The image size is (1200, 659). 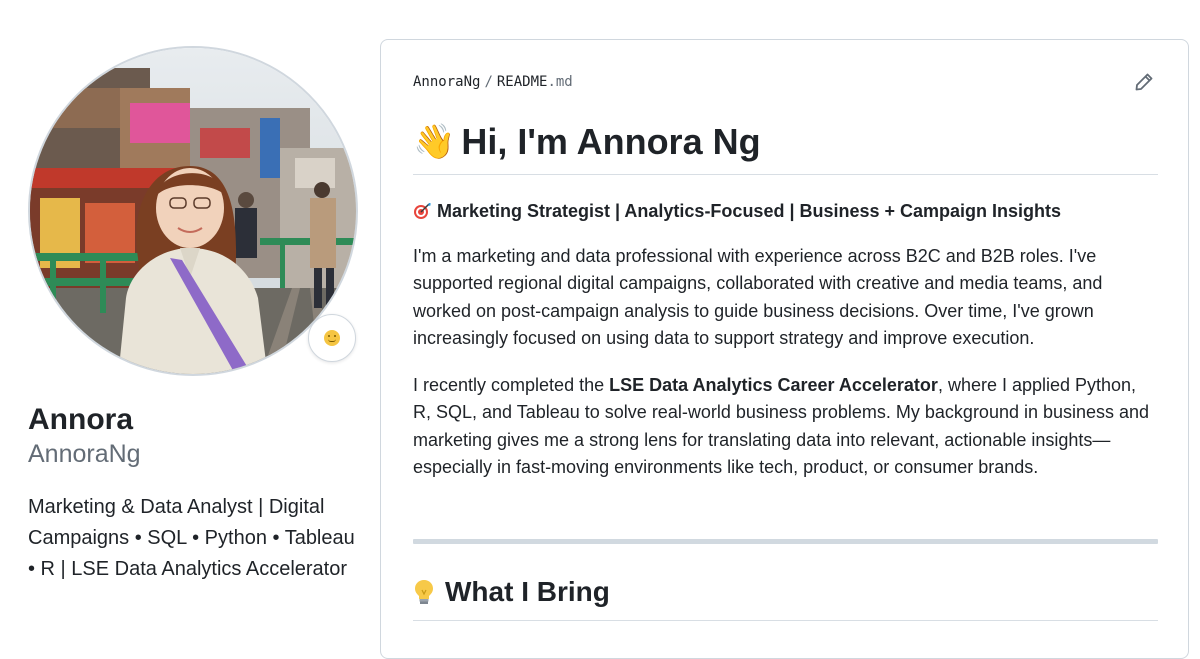 I want to click on lightbulb-icon, so click(x=424, y=592).